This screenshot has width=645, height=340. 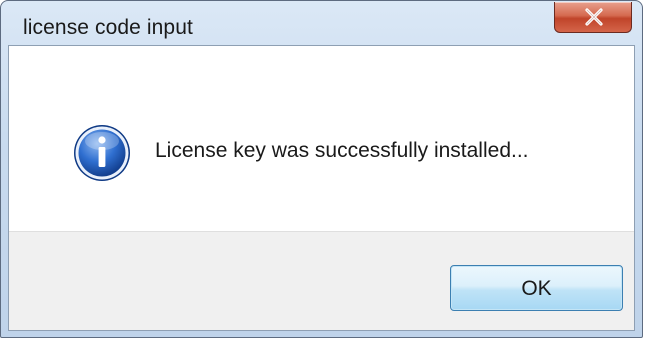 I want to click on ok-button: OK, so click(x=536, y=288).